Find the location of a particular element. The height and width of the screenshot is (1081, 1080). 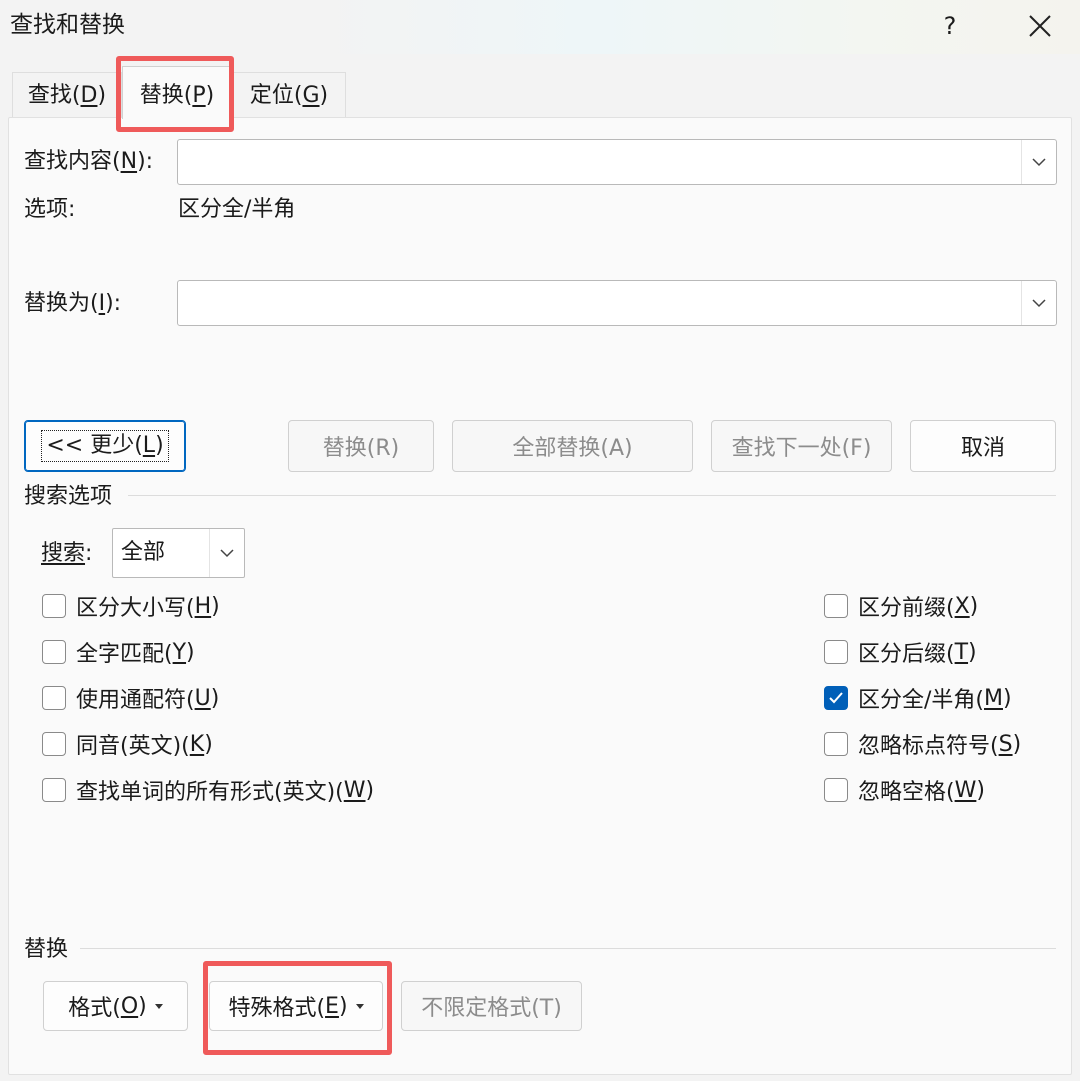

checkbox-ignore-punctuation: 忽略标点符号(S) is located at coordinates (922, 744).